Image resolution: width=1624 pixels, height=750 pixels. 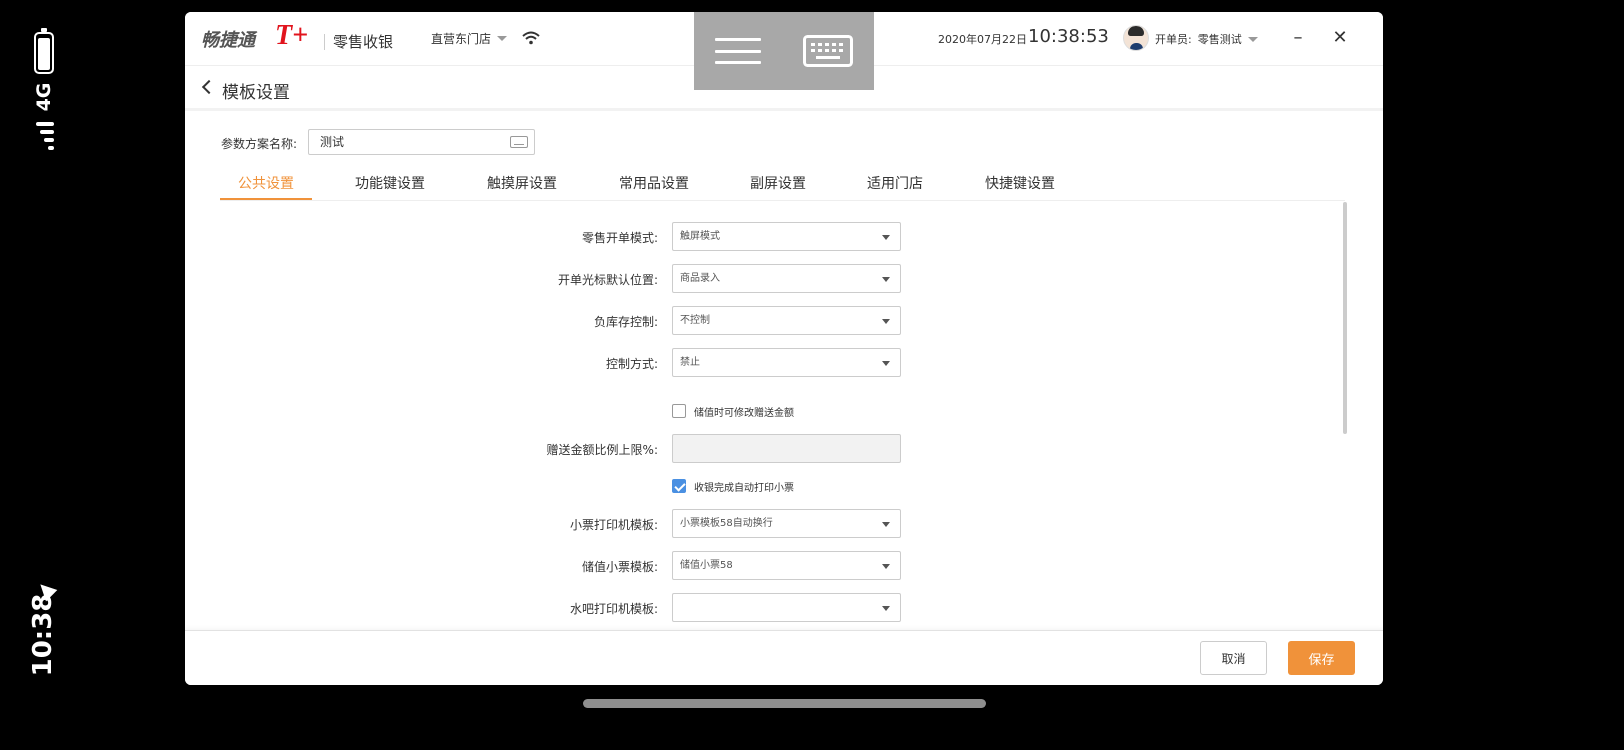 What do you see at coordinates (700, 278) in the screenshot?
I see `cursor-position-value: 商品录入` at bounding box center [700, 278].